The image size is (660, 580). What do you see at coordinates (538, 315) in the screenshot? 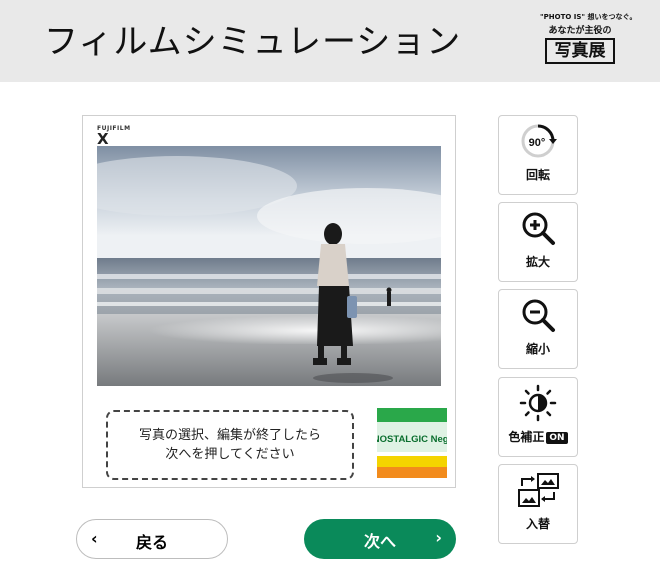
I see `zoom-out-icon` at bounding box center [538, 315].